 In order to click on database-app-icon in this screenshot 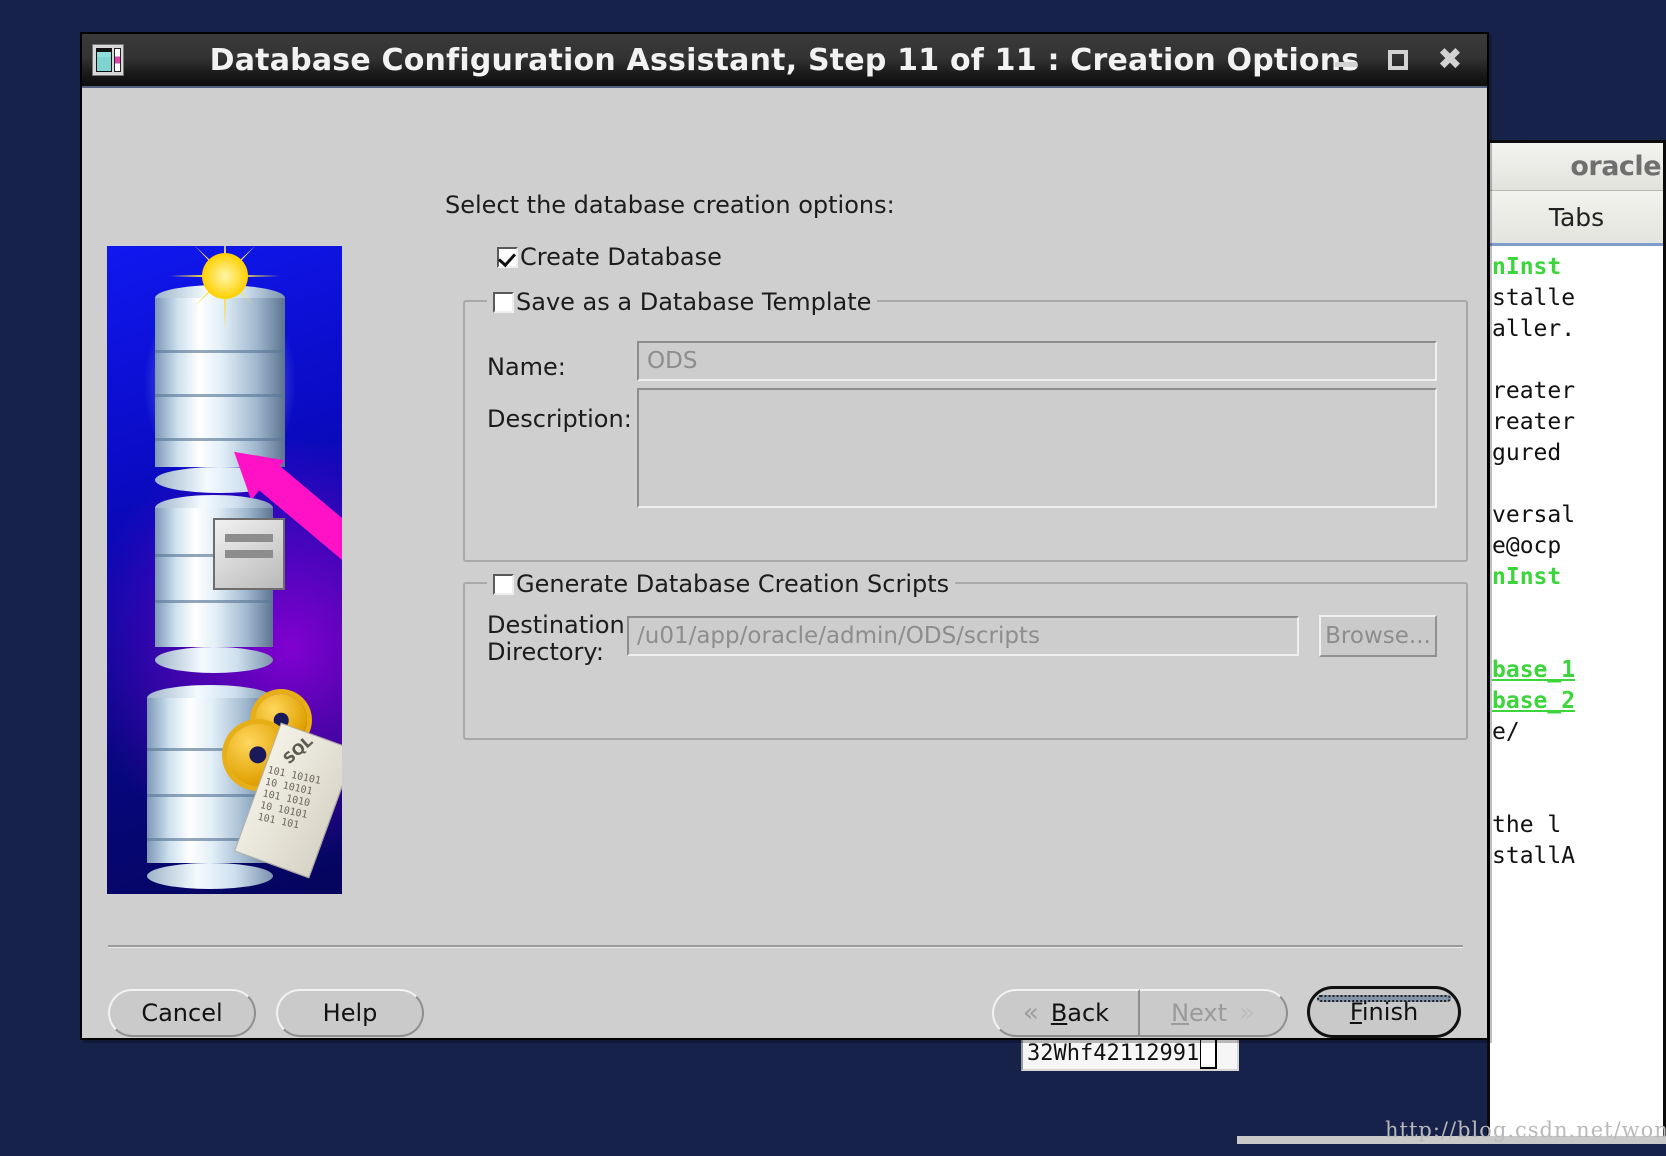, I will do `click(108, 60)`.